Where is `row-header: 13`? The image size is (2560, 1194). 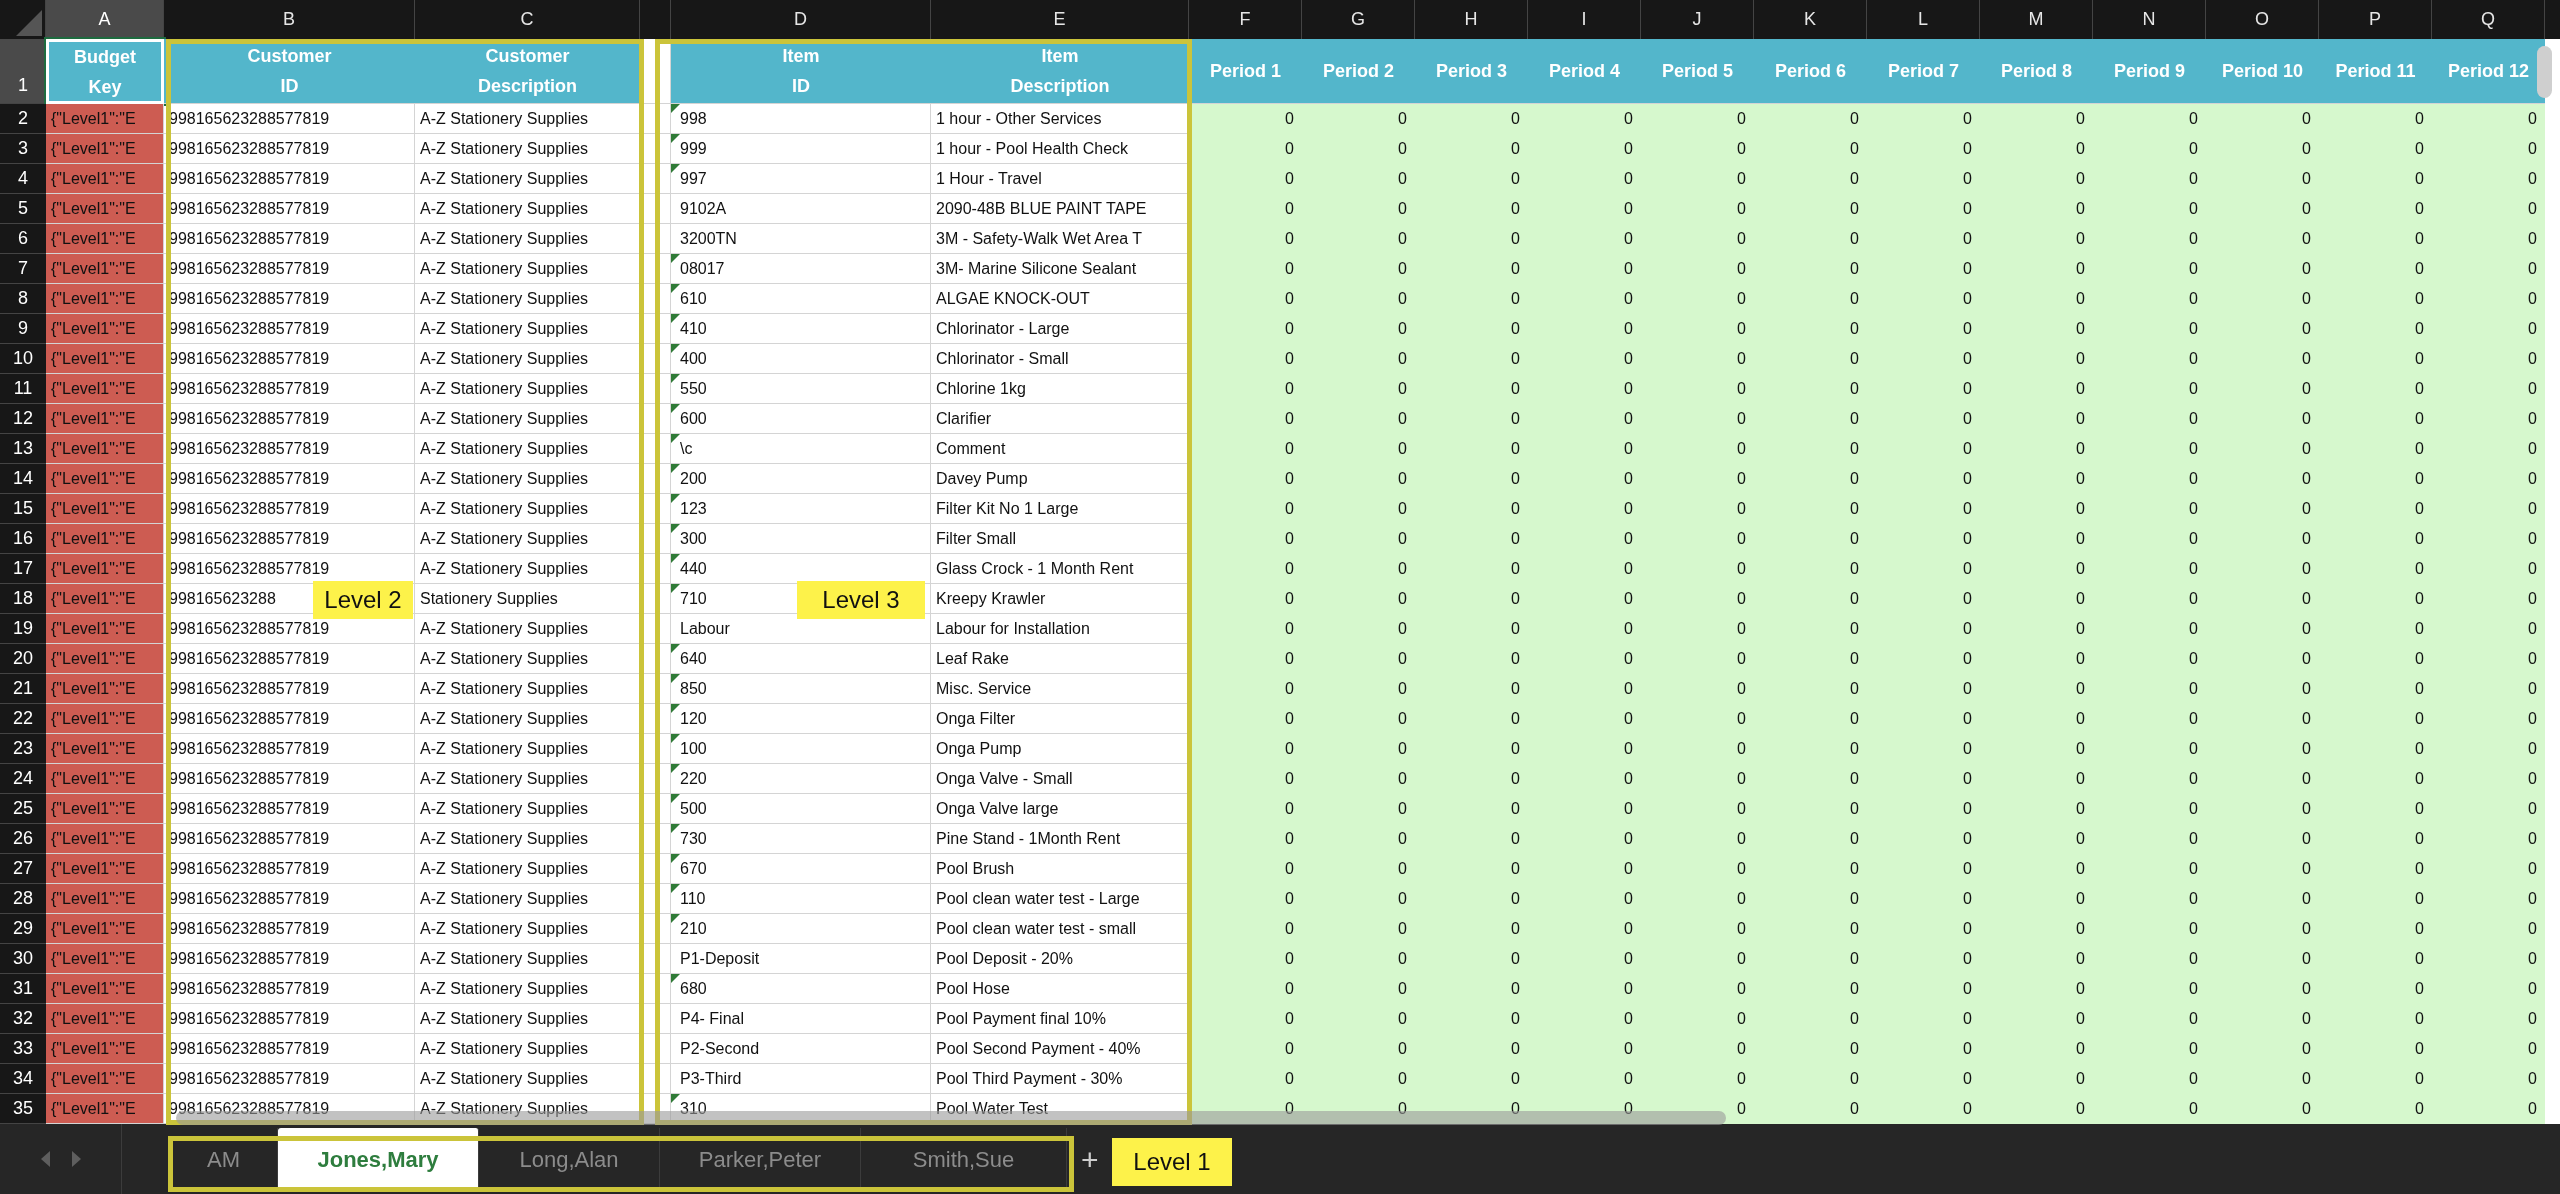
row-header: 13 is located at coordinates (23, 449).